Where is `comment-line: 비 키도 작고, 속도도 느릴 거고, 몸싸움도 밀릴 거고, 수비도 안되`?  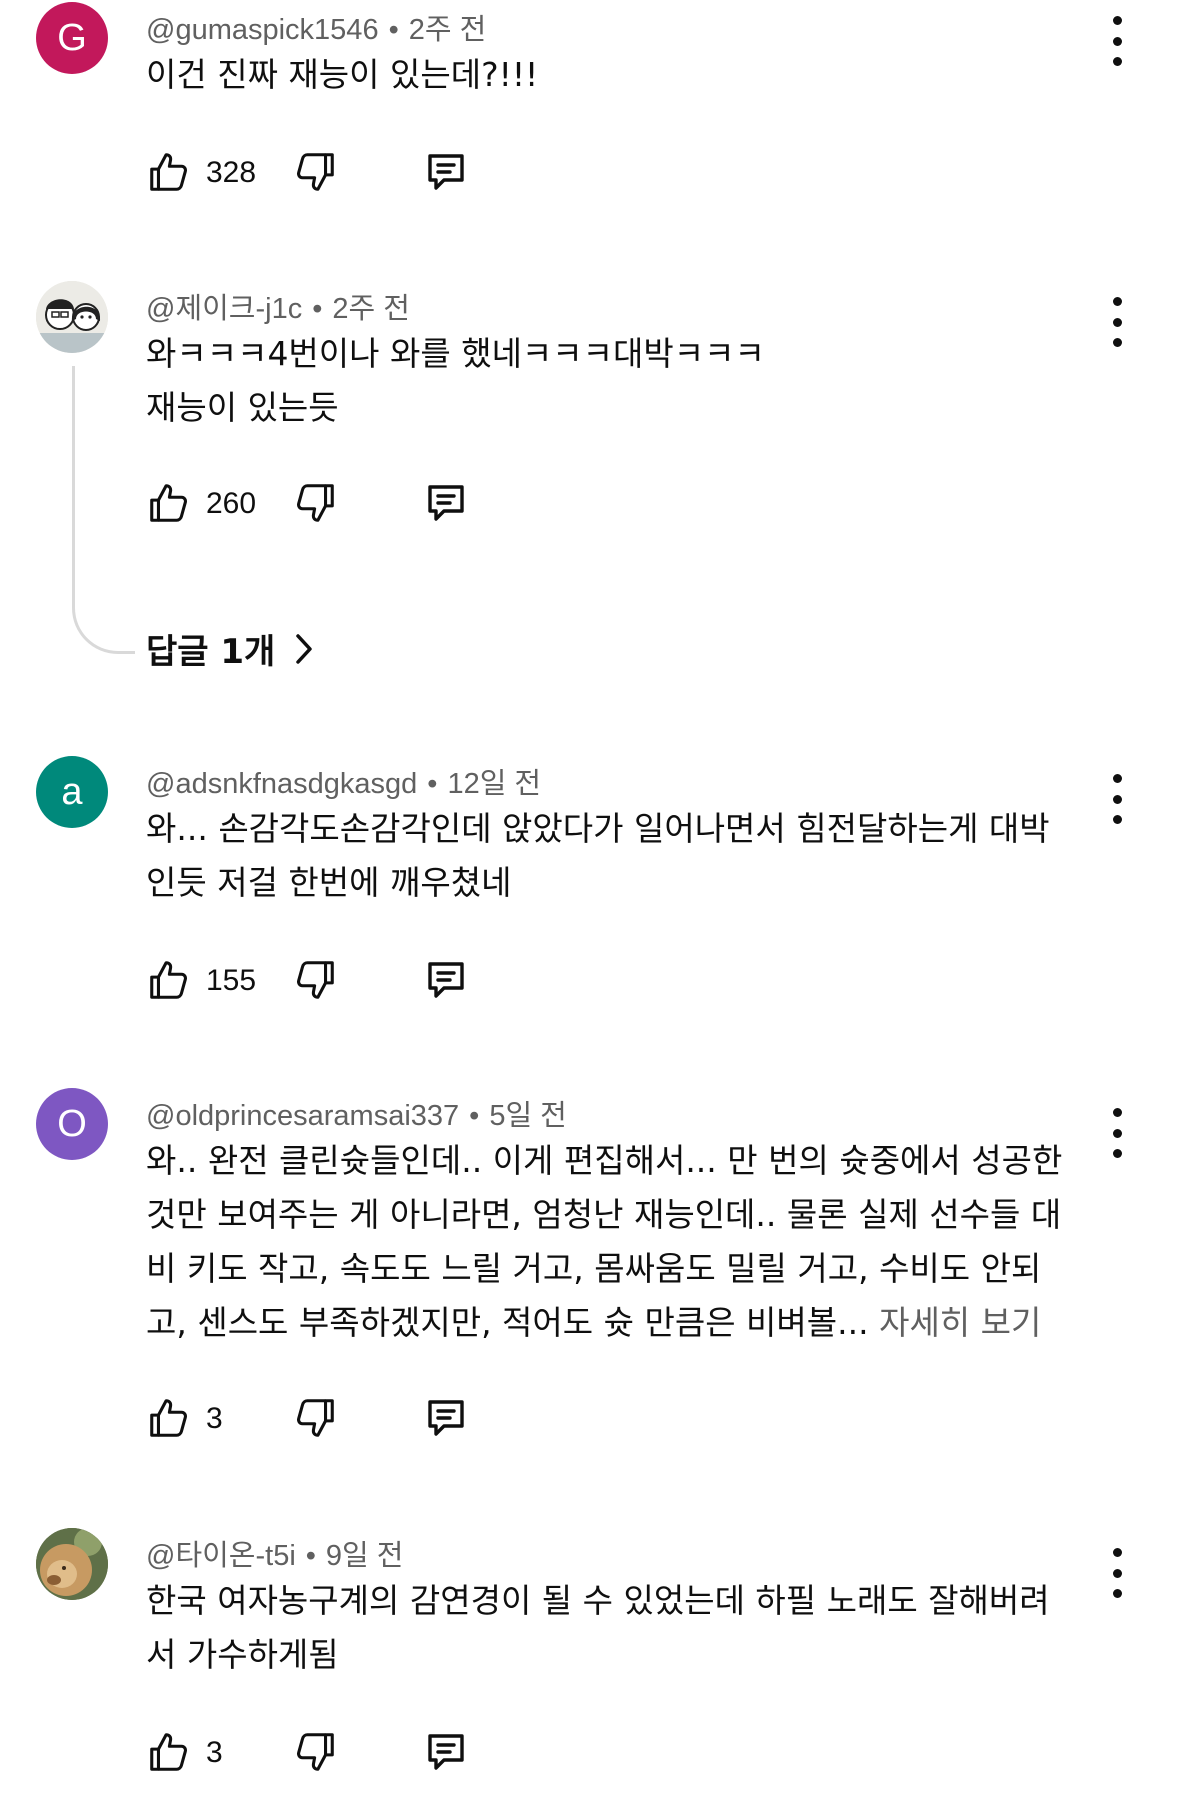
comment-line: 비 키도 작고, 속도도 느릴 거고, 몸싸움도 밀릴 거고, 수비도 안되 is located at coordinates (594, 1268).